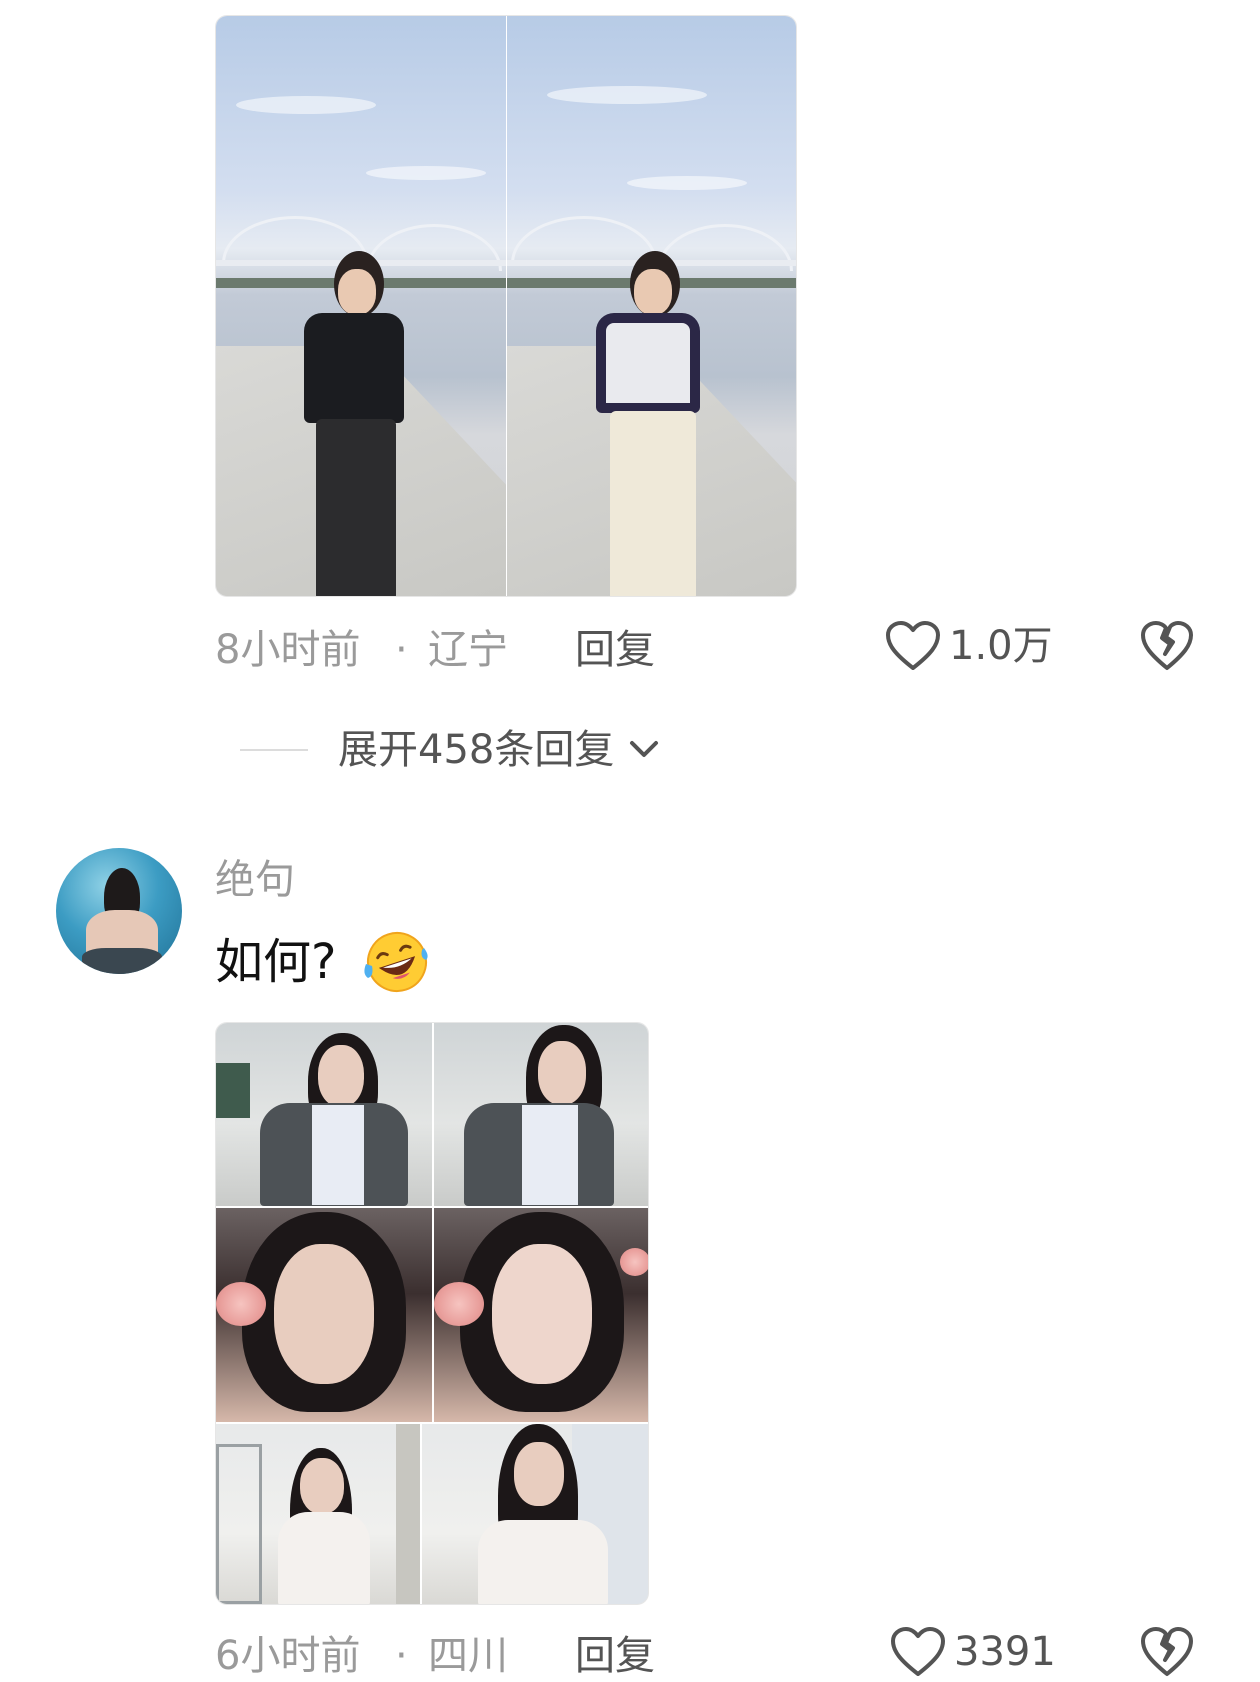 Image resolution: width=1260 pixels, height=1682 pixels. Describe the element at coordinates (644, 749) in the screenshot. I see `chevron-down-icon` at that location.